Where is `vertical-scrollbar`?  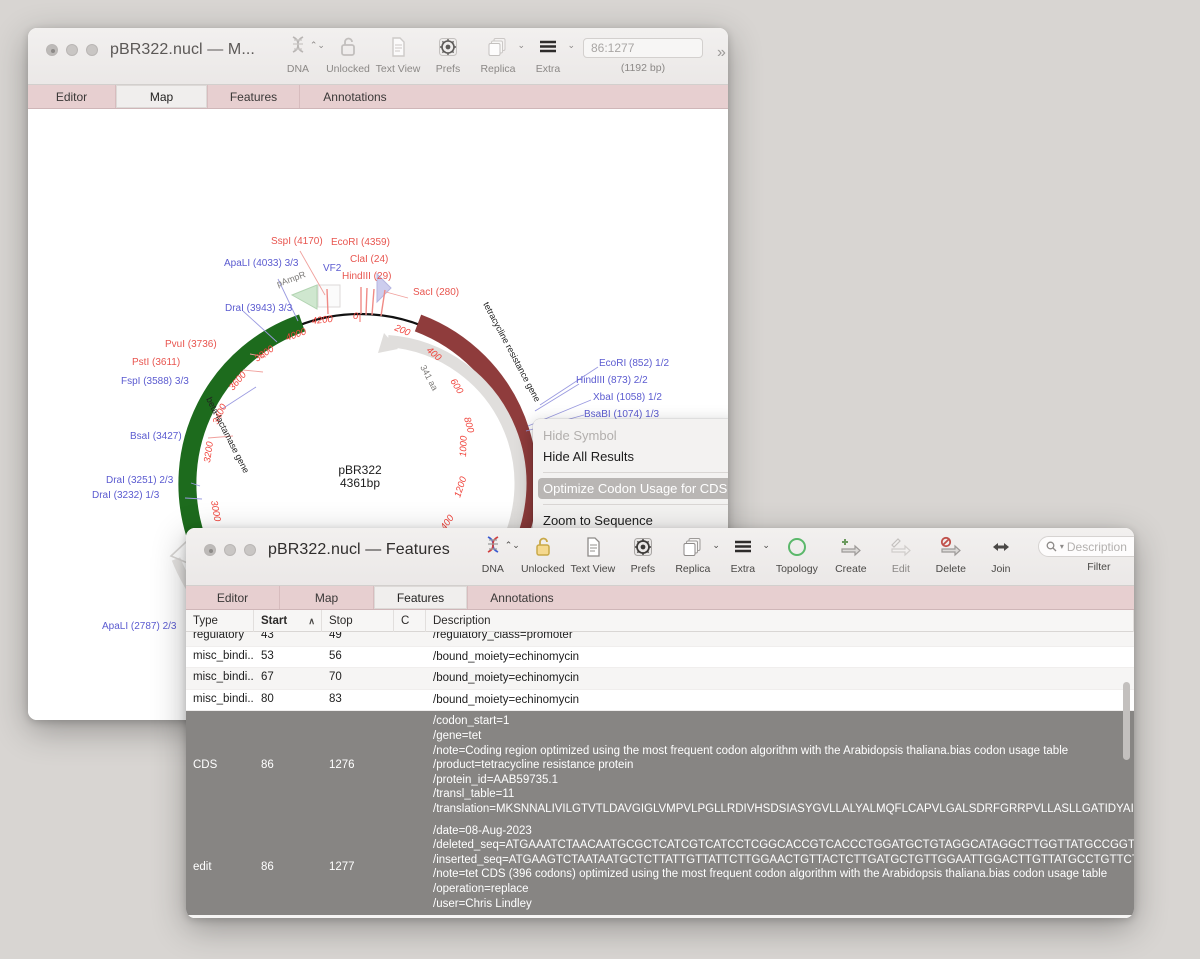 vertical-scrollbar is located at coordinates (1126, 721).